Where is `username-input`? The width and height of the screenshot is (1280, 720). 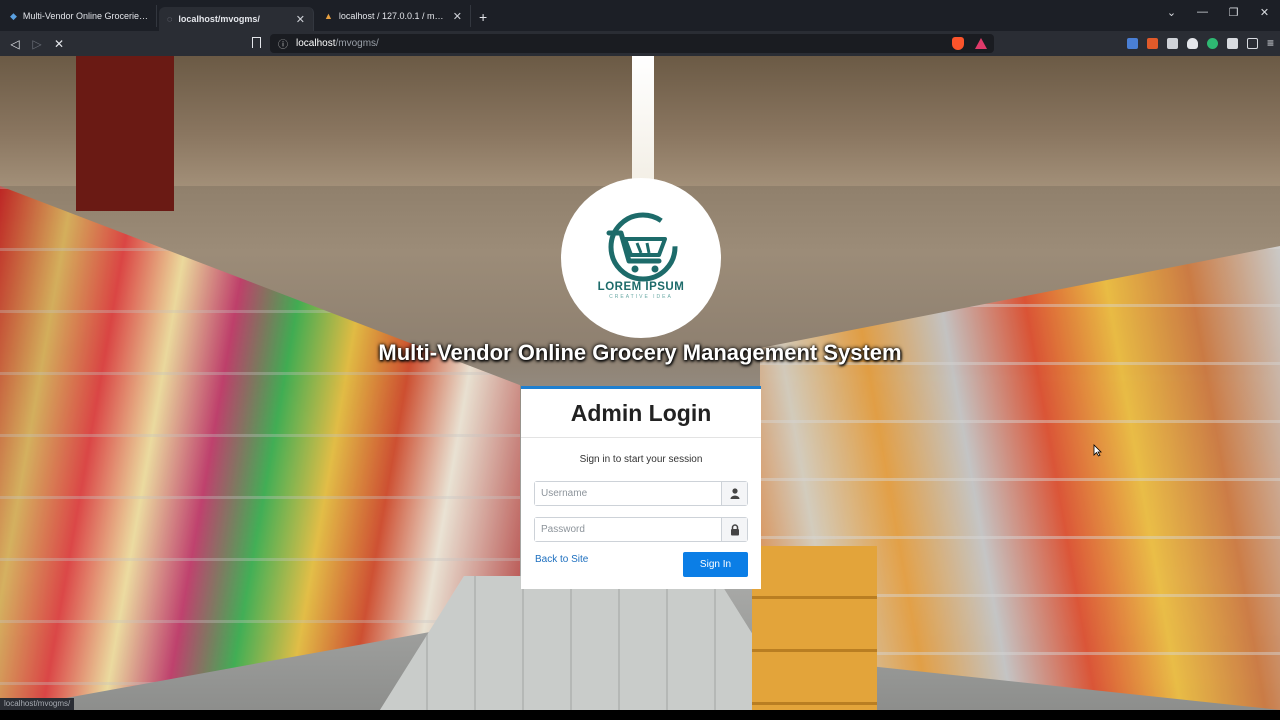
username-input is located at coordinates (628, 493).